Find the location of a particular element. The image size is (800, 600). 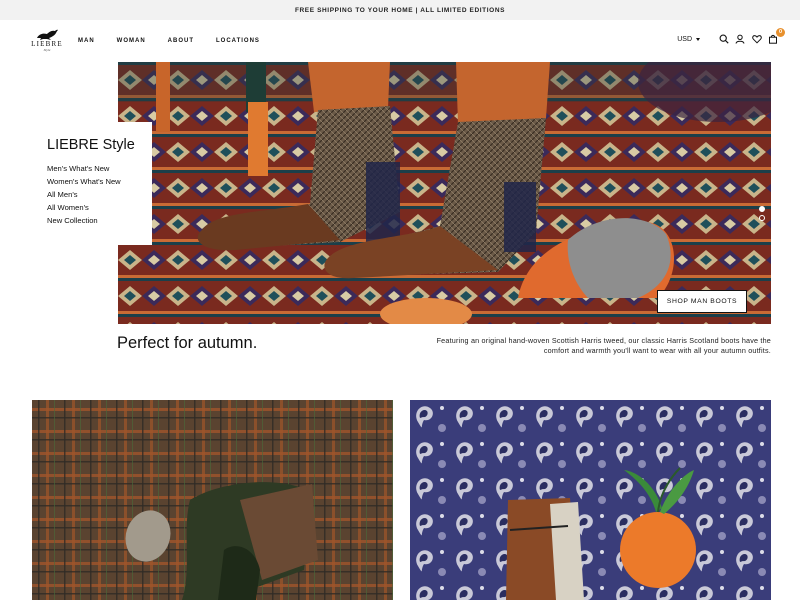

brand-sub: Style is located at coordinates (47, 50).